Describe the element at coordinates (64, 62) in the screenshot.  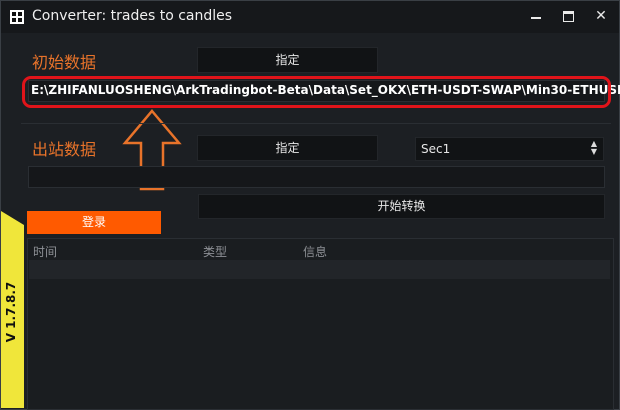
I see `source-data-label: 初始数据` at that location.